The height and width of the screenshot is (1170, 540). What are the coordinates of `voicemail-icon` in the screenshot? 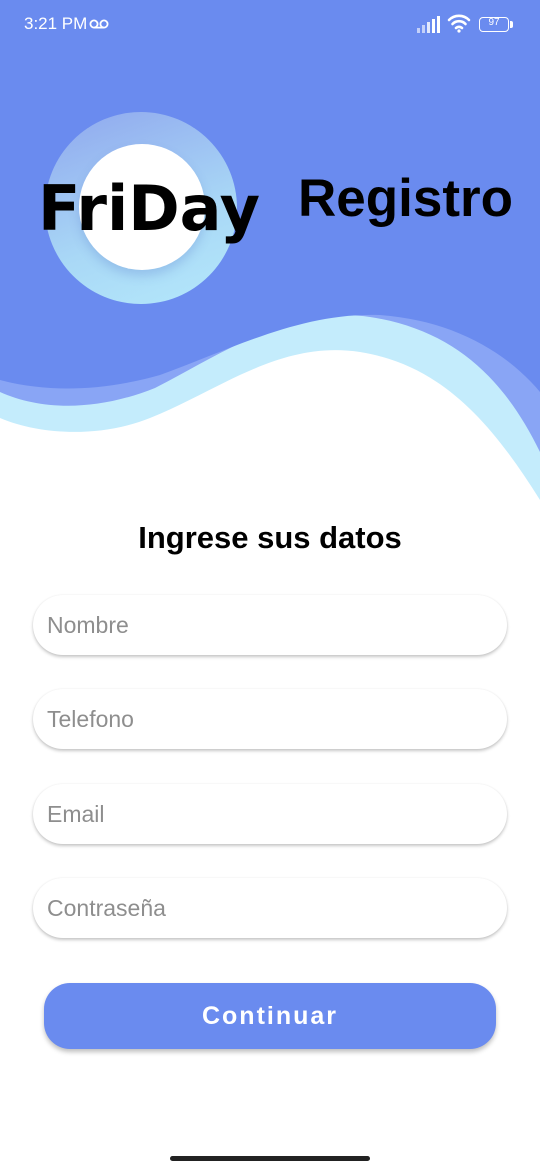 It's located at (99, 24).